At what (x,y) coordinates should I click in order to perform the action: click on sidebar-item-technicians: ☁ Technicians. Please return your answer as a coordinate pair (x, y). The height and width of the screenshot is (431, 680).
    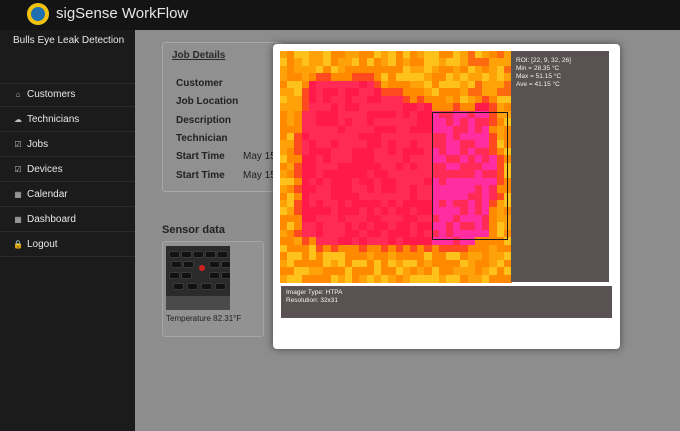
    Looking at the image, I should click on (74, 119).